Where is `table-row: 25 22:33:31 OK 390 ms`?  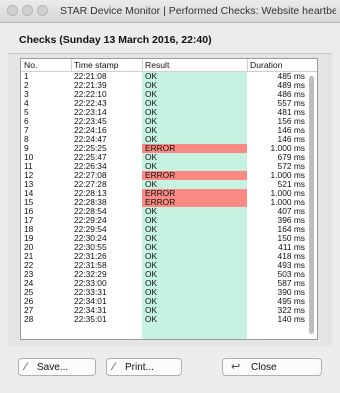
table-row: 25 22:33:31 OK 390 ms is located at coordinates (164, 292).